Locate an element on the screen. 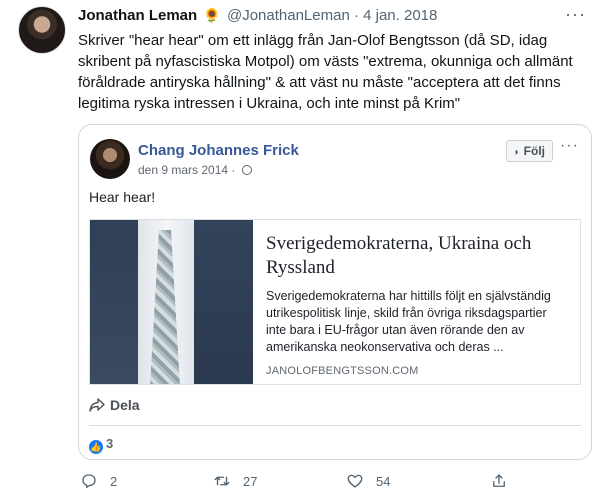  reply-button: 2 is located at coordinates (98, 481).